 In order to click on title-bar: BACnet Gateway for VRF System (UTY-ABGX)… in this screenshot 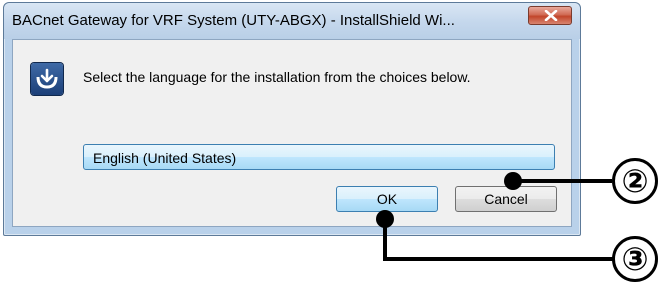, I will do `click(292, 21)`.